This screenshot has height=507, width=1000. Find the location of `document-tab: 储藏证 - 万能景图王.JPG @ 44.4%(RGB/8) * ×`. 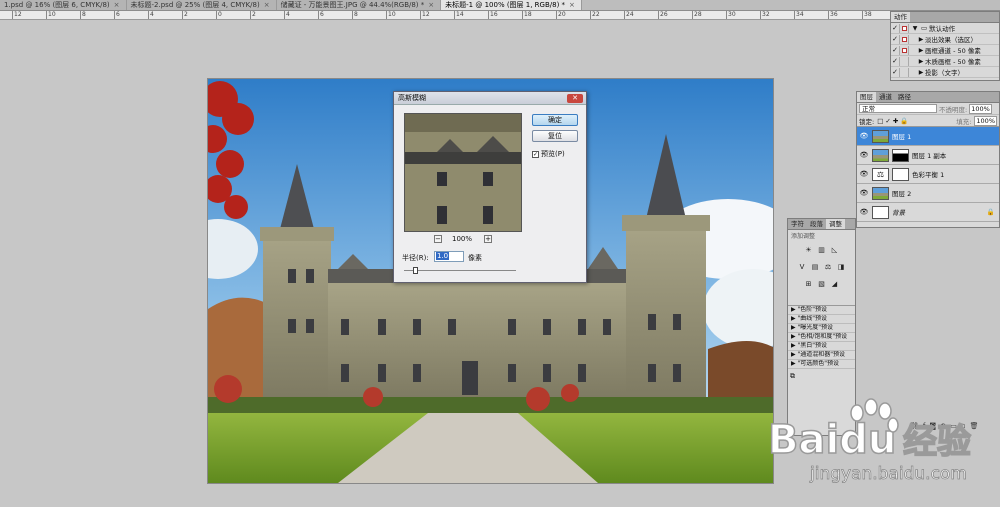

document-tab: 储藏证 - 万能景图王.JPG @ 44.4%(RGB/8) * × is located at coordinates (359, 5).